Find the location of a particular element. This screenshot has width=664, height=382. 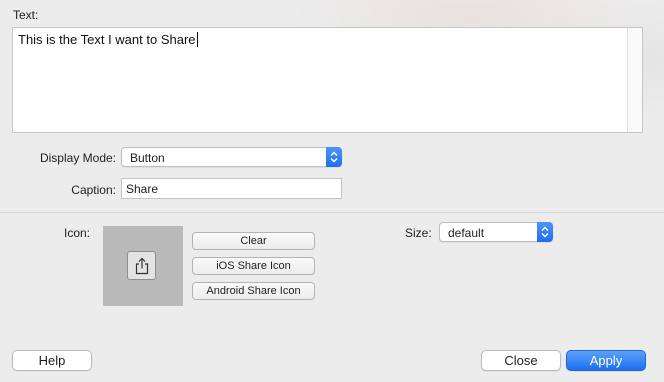

close-button: Close is located at coordinates (521, 360).